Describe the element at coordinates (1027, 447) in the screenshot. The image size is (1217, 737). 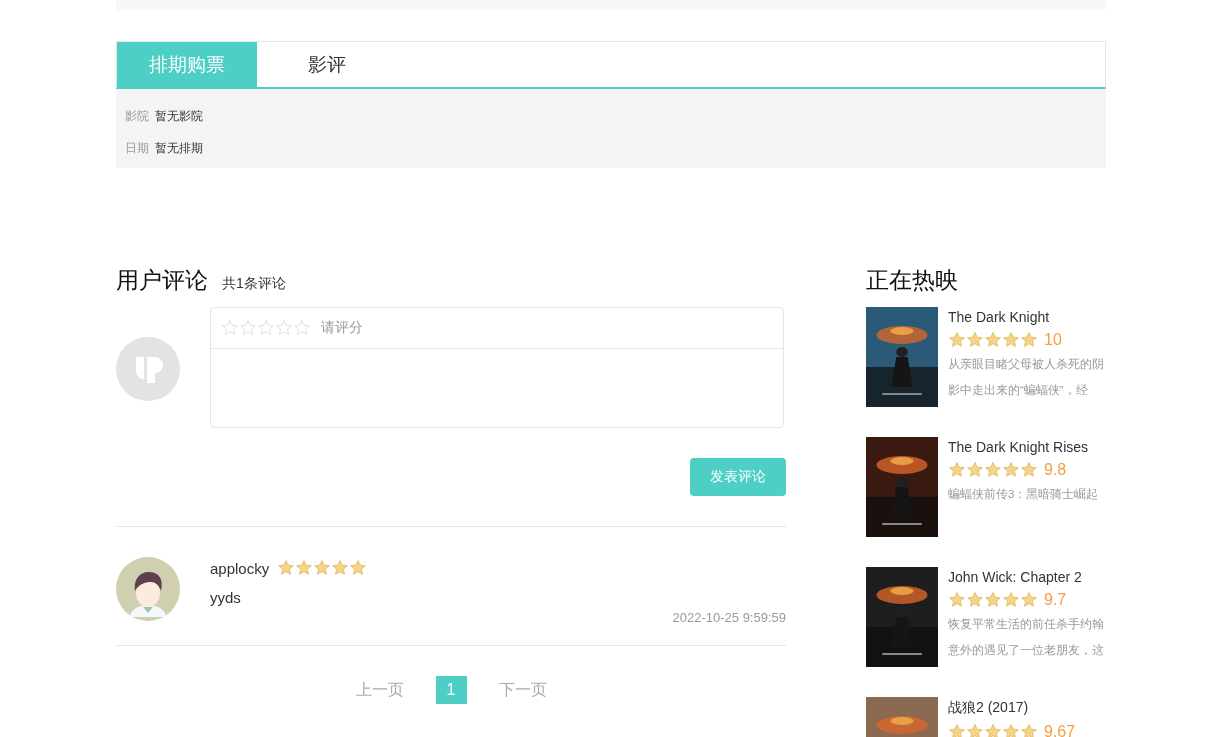
I see `movie-title: The Dark Knight Rises` at that location.